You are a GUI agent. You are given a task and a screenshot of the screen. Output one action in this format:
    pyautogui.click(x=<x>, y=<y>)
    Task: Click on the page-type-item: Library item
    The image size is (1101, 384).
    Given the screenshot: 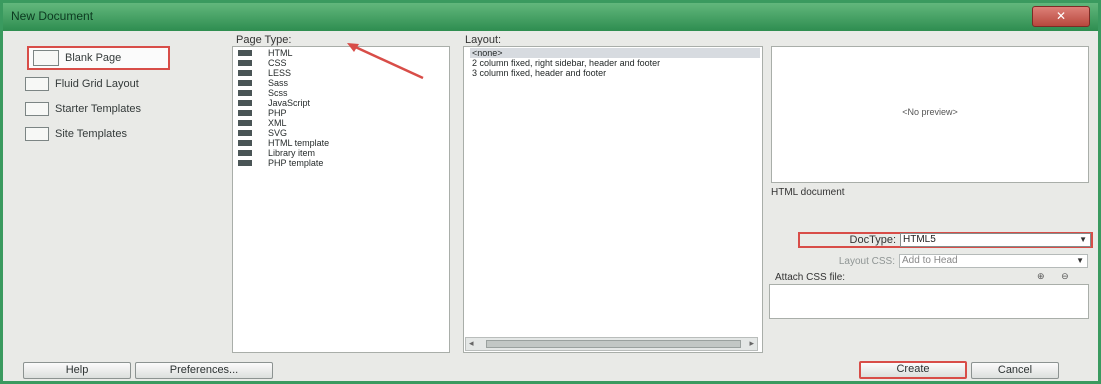 What is the action you would take?
    pyautogui.click(x=340, y=153)
    